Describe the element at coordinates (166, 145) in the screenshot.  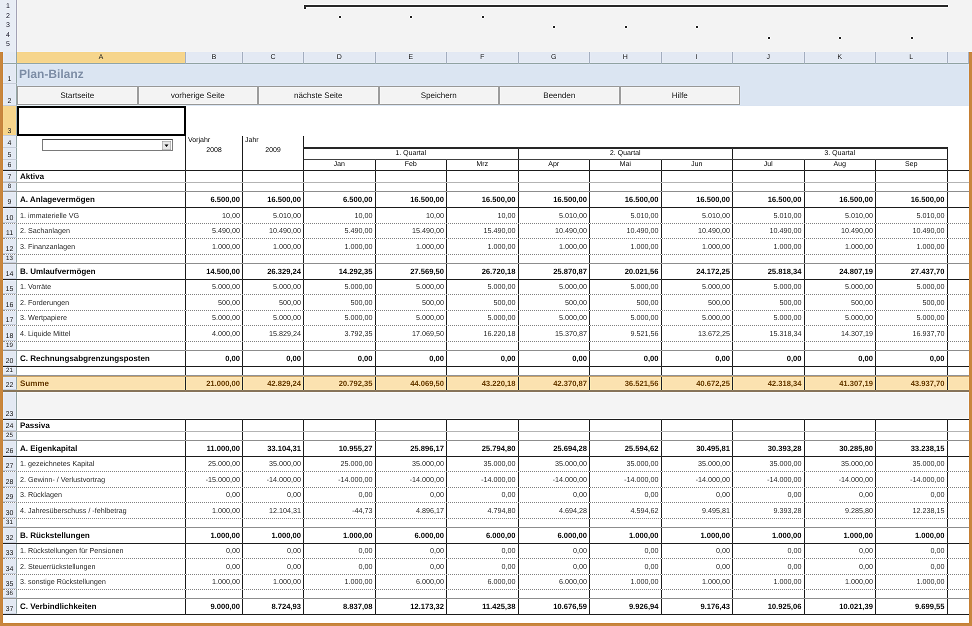
I see `dropdown-arrow-icon` at that location.